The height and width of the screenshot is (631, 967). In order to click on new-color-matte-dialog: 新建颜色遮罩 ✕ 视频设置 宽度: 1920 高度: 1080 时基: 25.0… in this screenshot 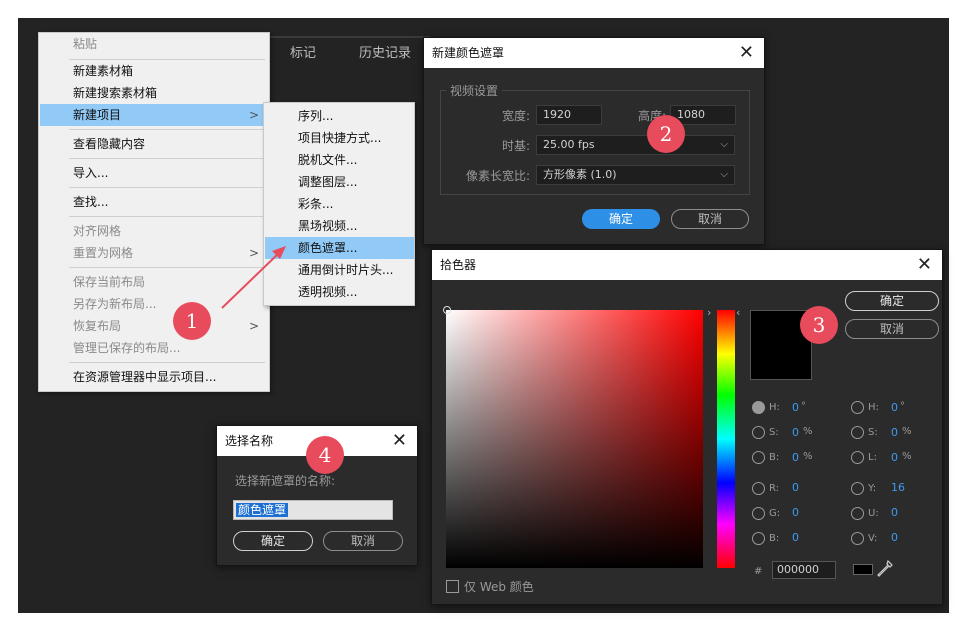, I will do `click(594, 141)`.